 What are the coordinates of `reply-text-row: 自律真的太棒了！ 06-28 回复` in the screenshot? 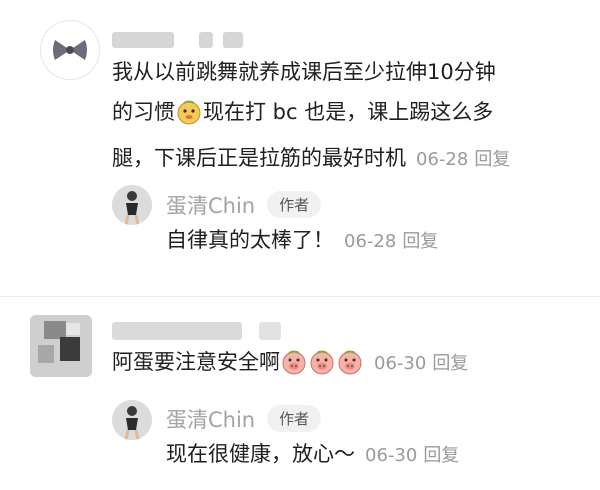 It's located at (302, 241).